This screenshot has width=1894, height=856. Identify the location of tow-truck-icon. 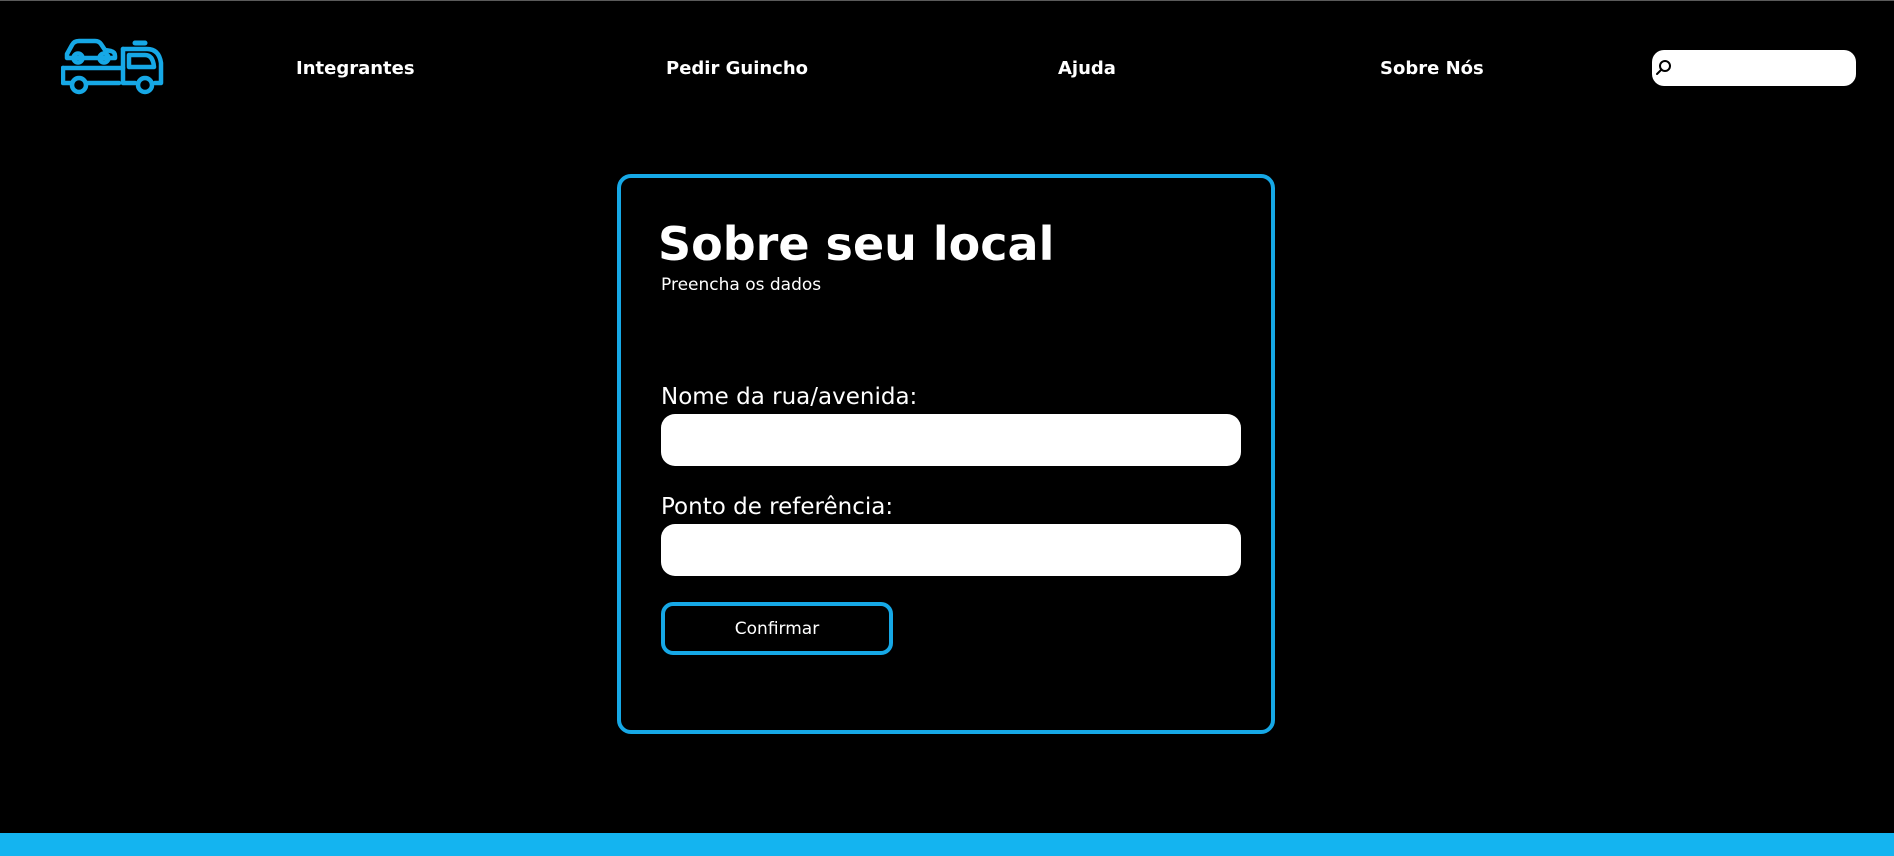
(113, 65).